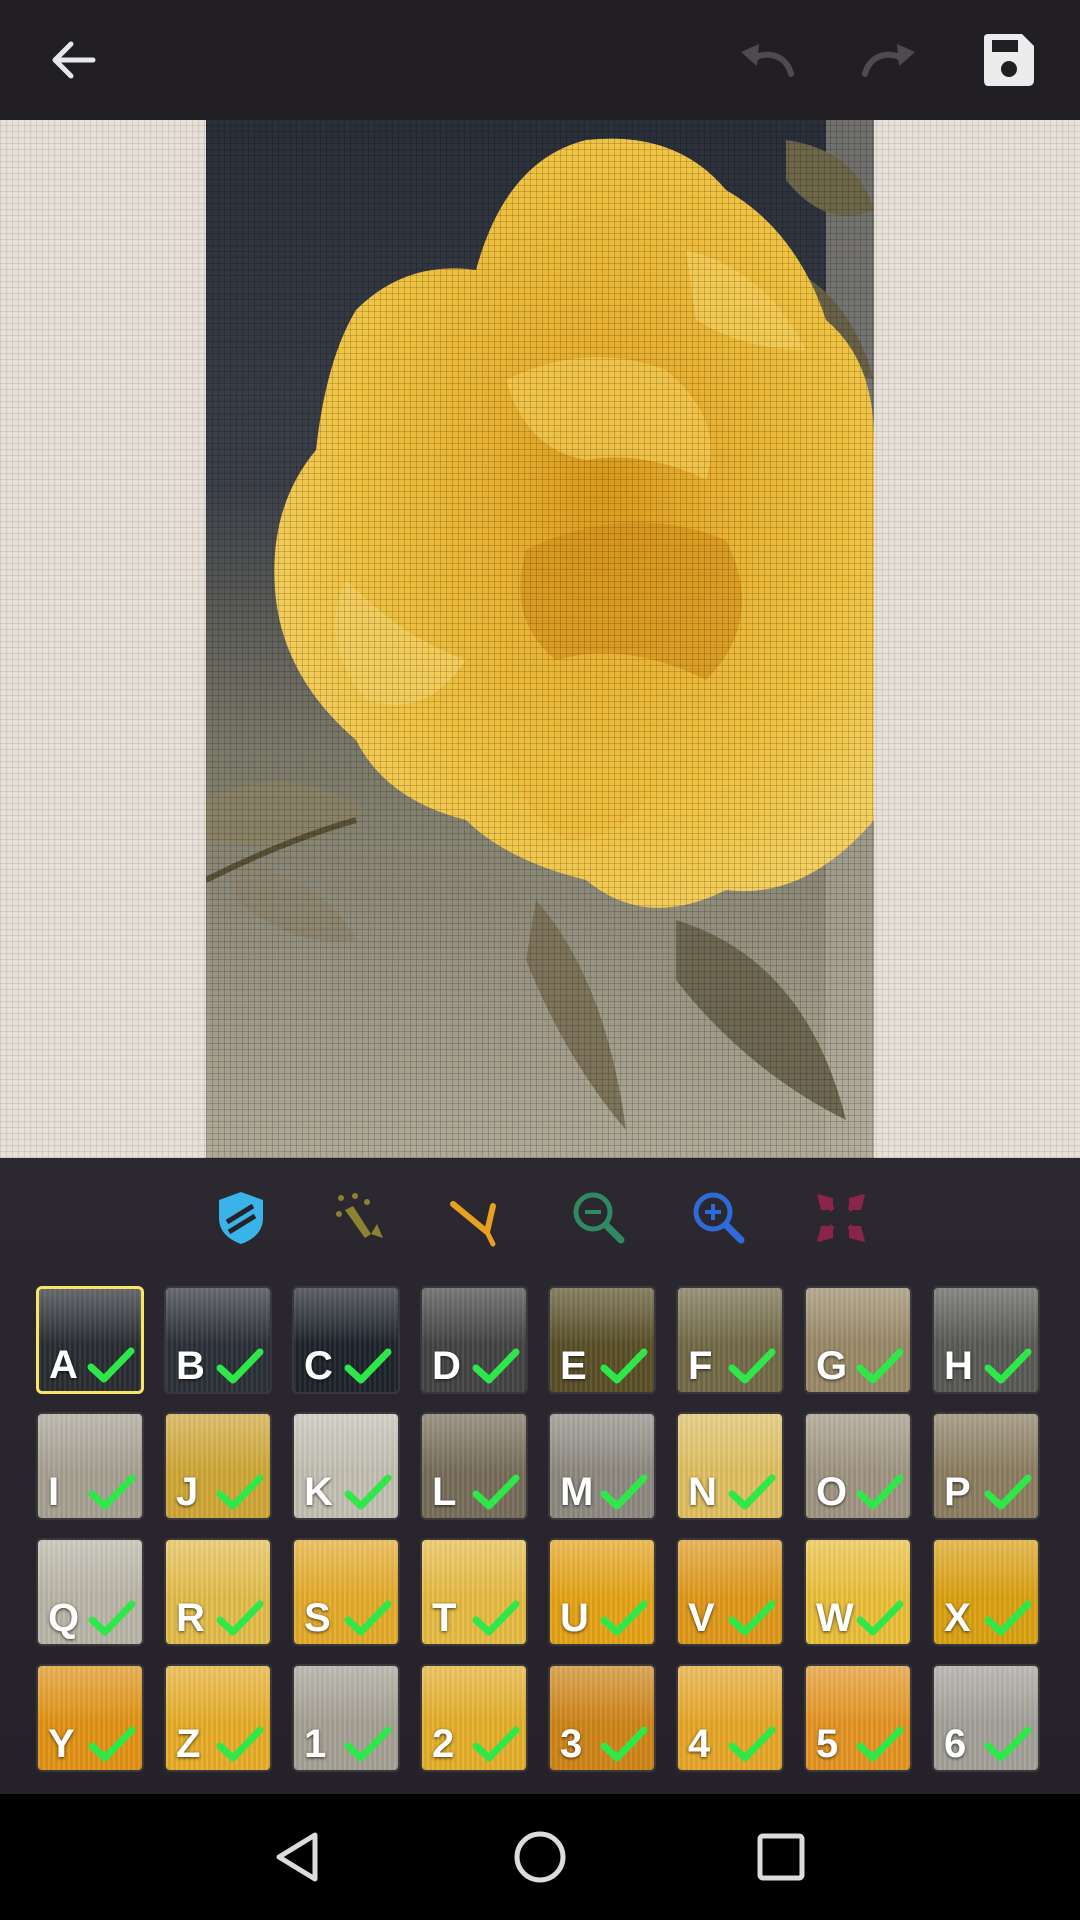 The image size is (1080, 1920). What do you see at coordinates (90, 1592) in the screenshot?
I see `color-swatch: Q` at bounding box center [90, 1592].